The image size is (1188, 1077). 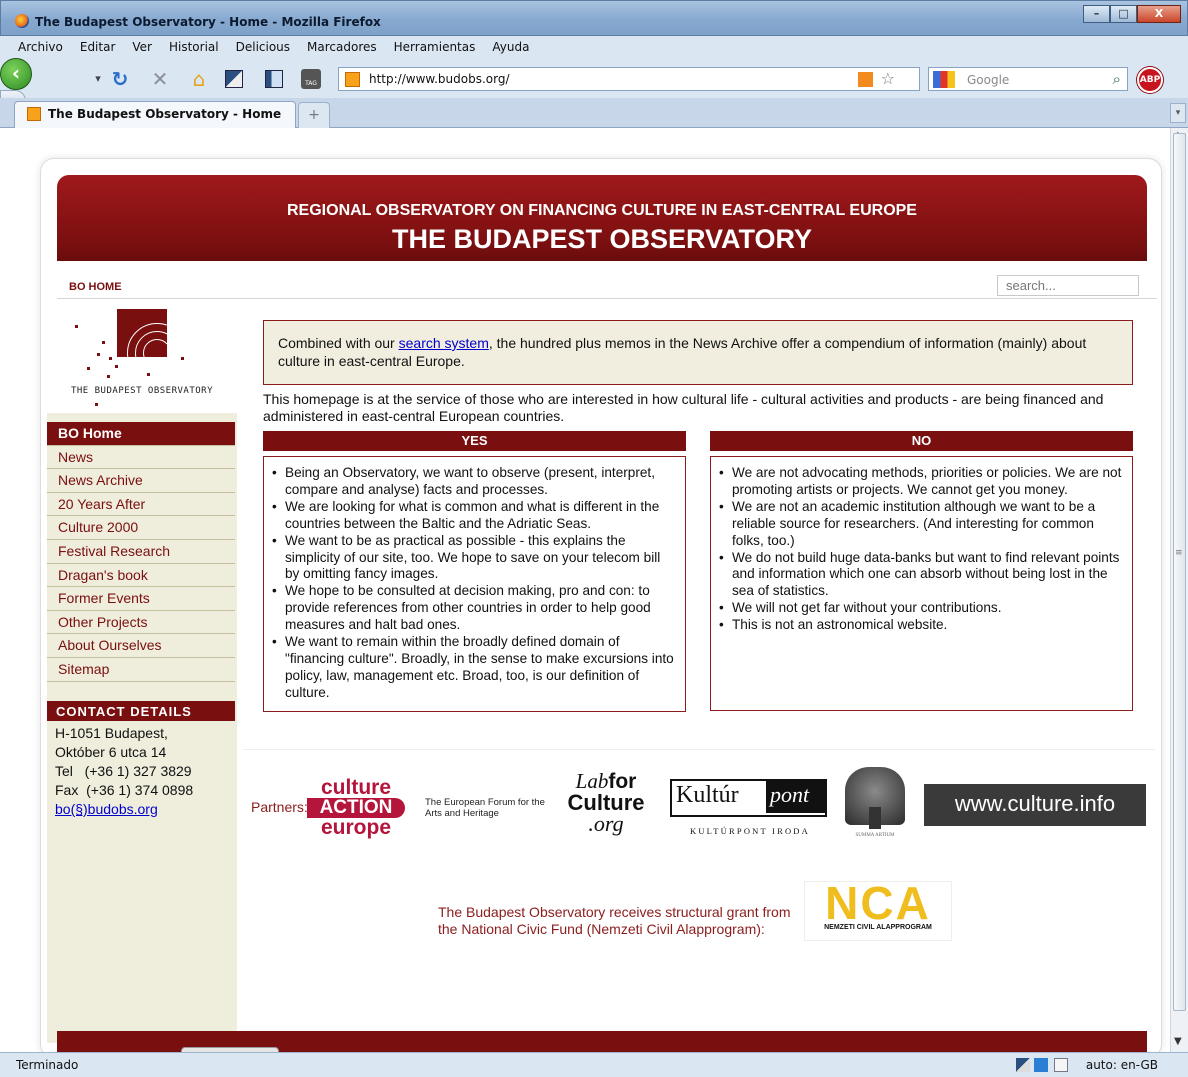 What do you see at coordinates (1028, 79) in the screenshot?
I see `search-bar: Google ⌕` at bounding box center [1028, 79].